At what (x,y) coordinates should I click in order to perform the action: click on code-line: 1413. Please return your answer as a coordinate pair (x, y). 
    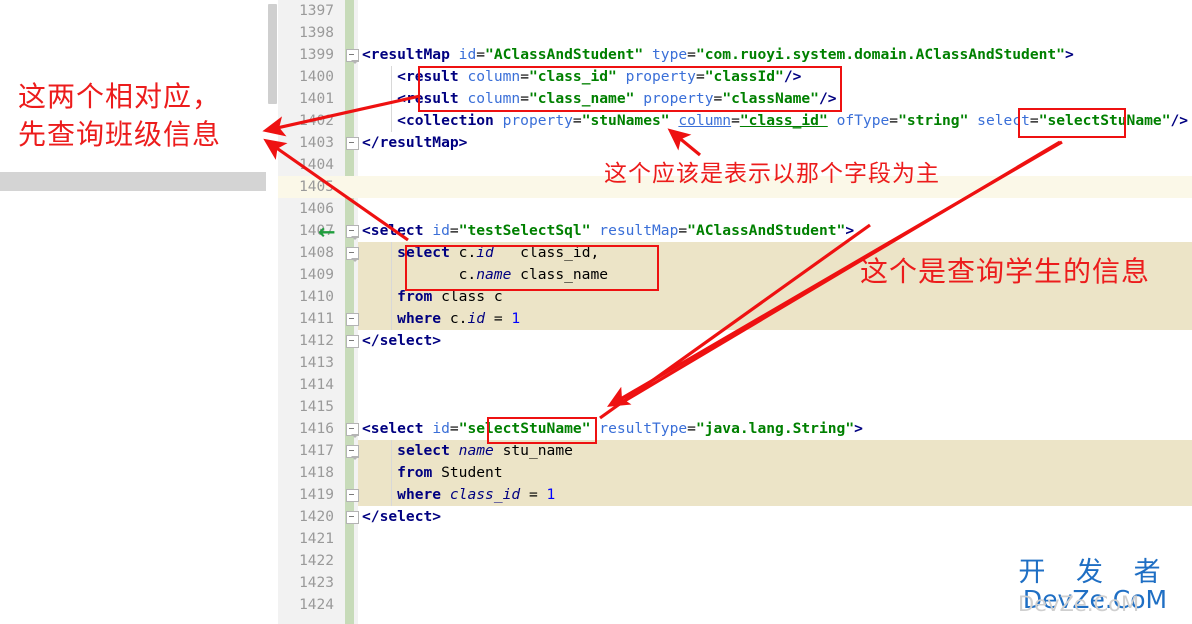
    Looking at the image, I should click on (735, 363).